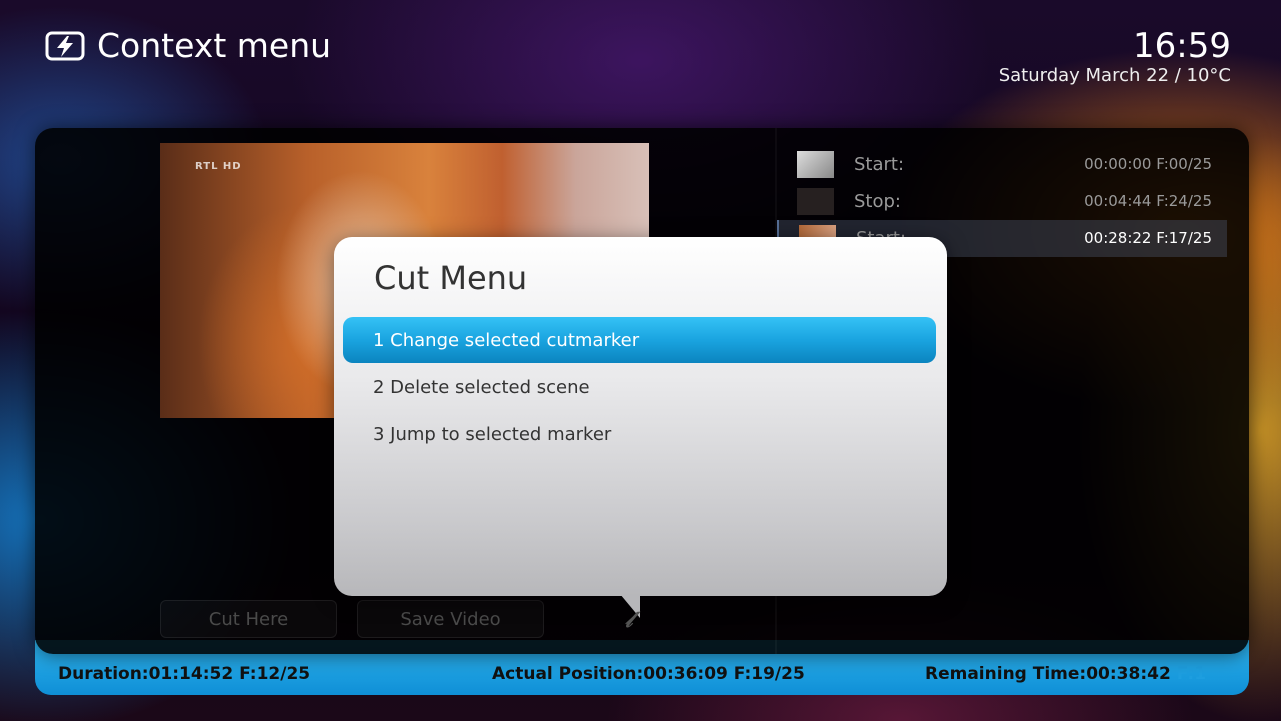 The image size is (1281, 721). Describe the element at coordinates (648, 674) in the screenshot. I see `actual-position-readout: Actual Position:00:36:09 F:19/25` at that location.